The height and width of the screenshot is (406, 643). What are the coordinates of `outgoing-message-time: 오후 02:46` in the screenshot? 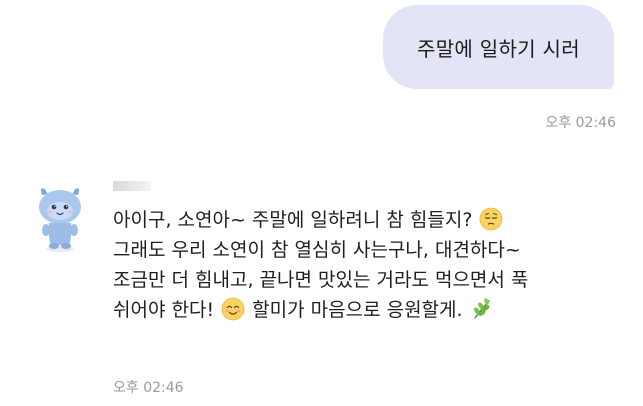 It's located at (580, 123).